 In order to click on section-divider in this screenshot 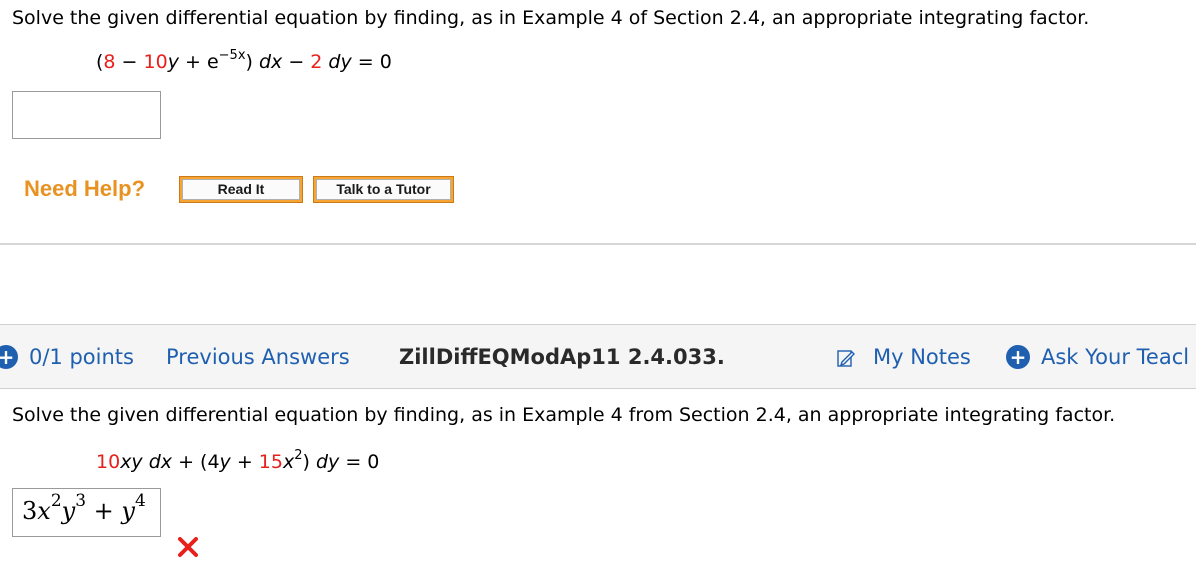, I will do `click(598, 244)`.